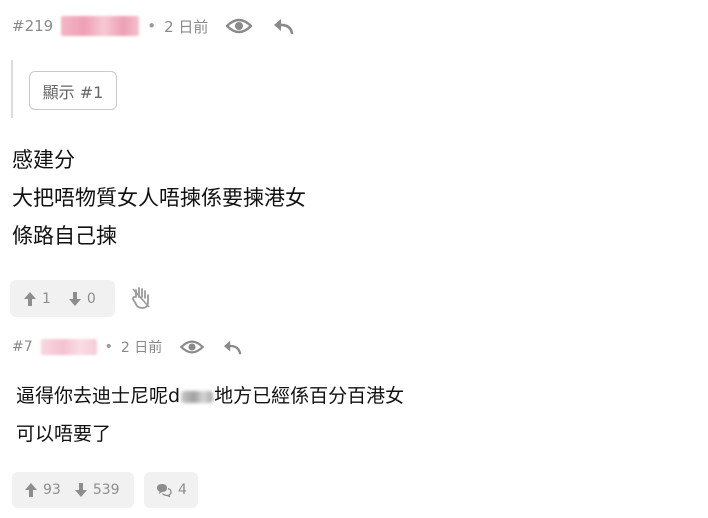  I want to click on downvote-count: 539, so click(106, 490).